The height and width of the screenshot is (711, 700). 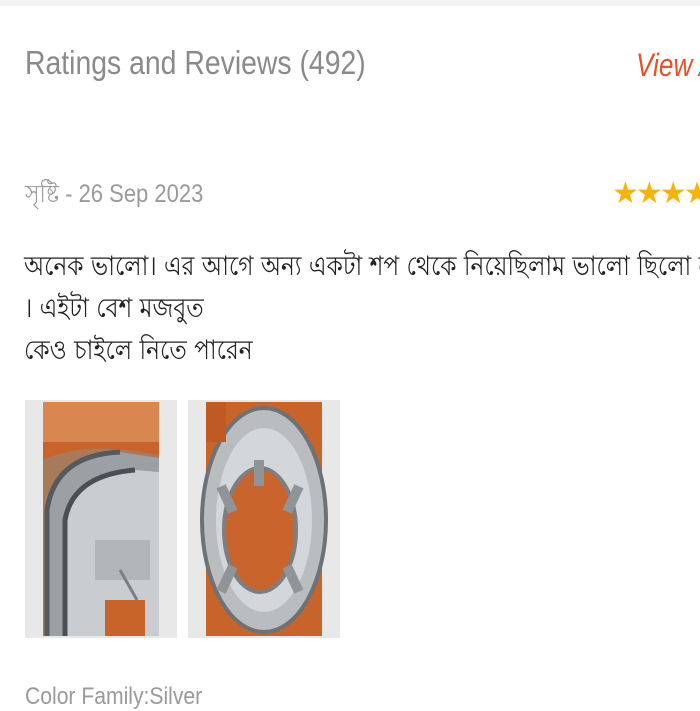 What do you see at coordinates (138, 350) in the screenshot?
I see `review-text-line-3: কেও চাইলে নিতে পারেন` at bounding box center [138, 350].